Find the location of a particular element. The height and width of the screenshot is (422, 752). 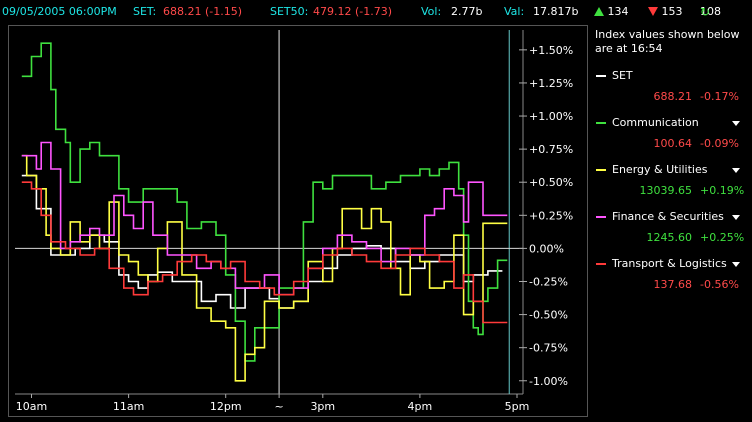

index-value: 137.68 is located at coordinates (673, 284).